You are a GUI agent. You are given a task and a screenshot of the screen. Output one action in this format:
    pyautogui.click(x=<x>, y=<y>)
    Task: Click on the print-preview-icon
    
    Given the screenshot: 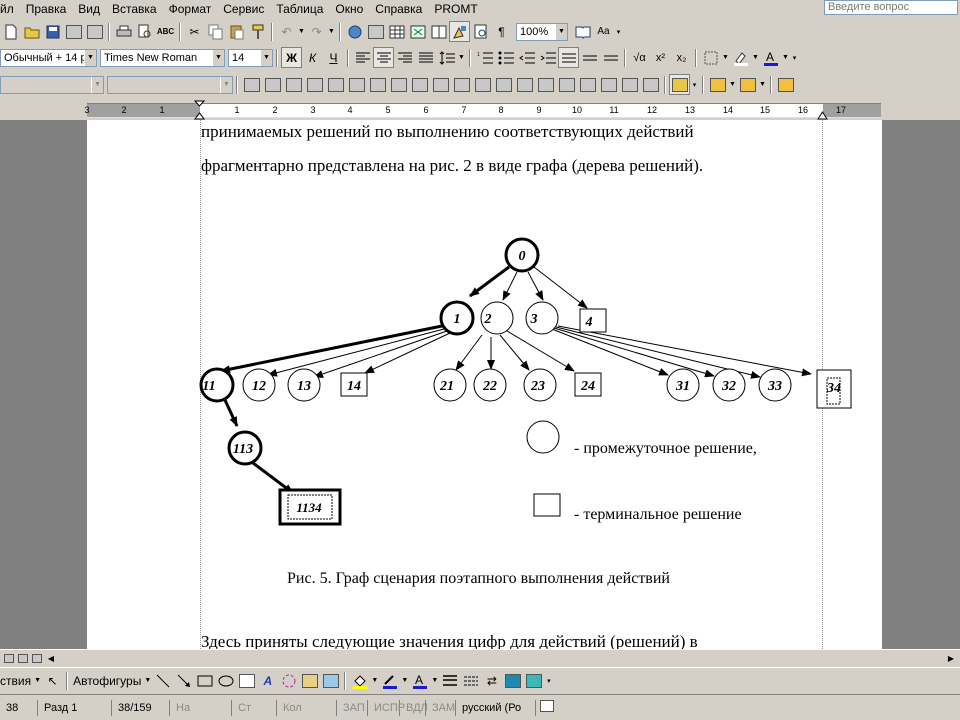 What is the action you would take?
    pyautogui.click(x=144, y=31)
    